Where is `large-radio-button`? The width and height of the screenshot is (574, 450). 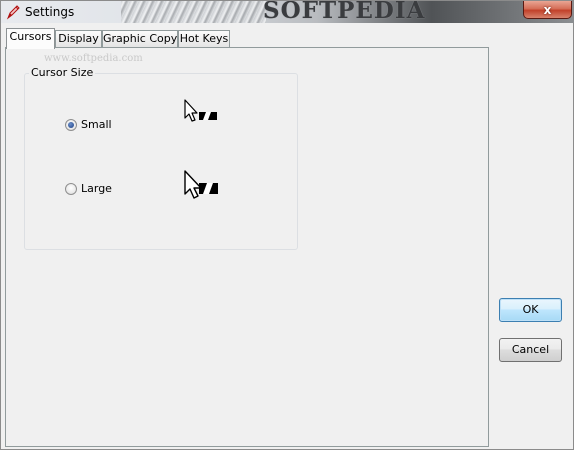 large-radio-button is located at coordinates (71, 188).